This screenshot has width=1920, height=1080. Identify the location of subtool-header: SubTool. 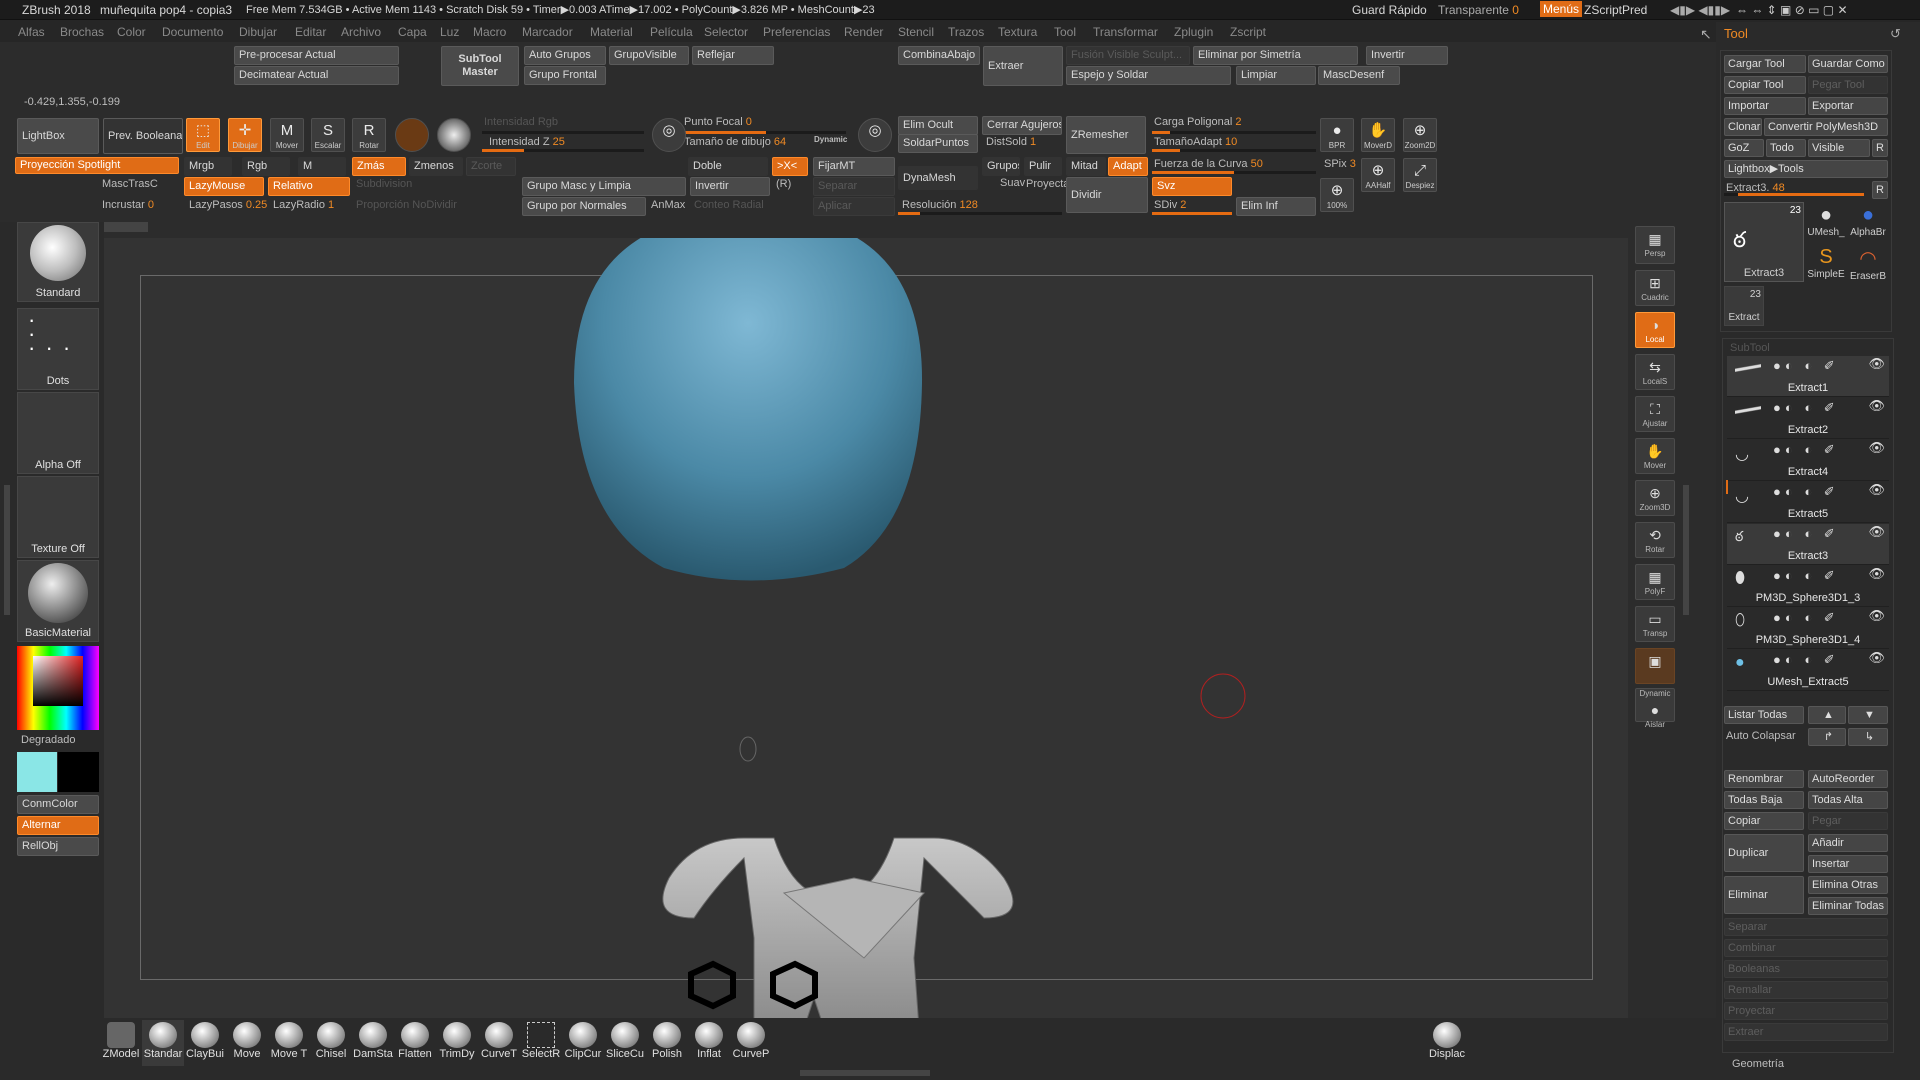
(1750, 348).